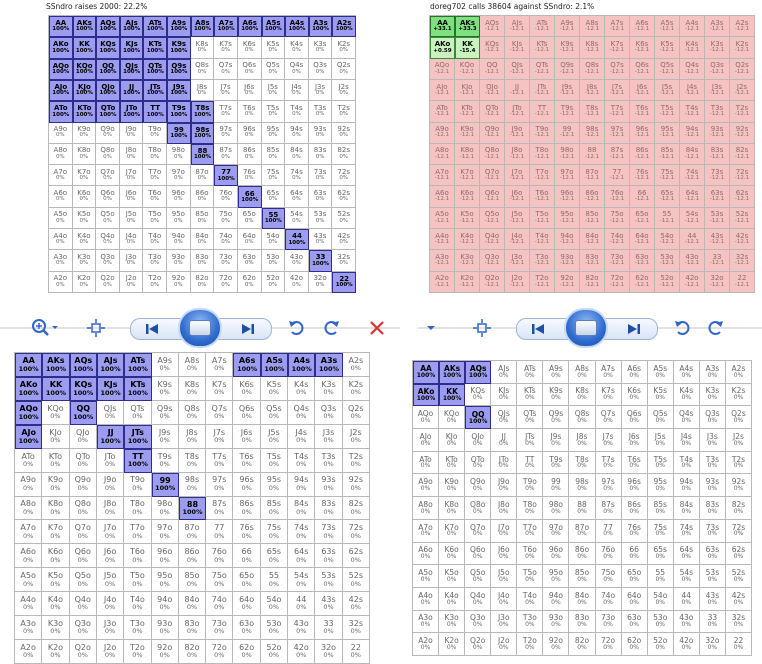 The height and width of the screenshot is (664, 762). I want to click on hand-cell-53s: 53s -12.1, so click(717, 218).